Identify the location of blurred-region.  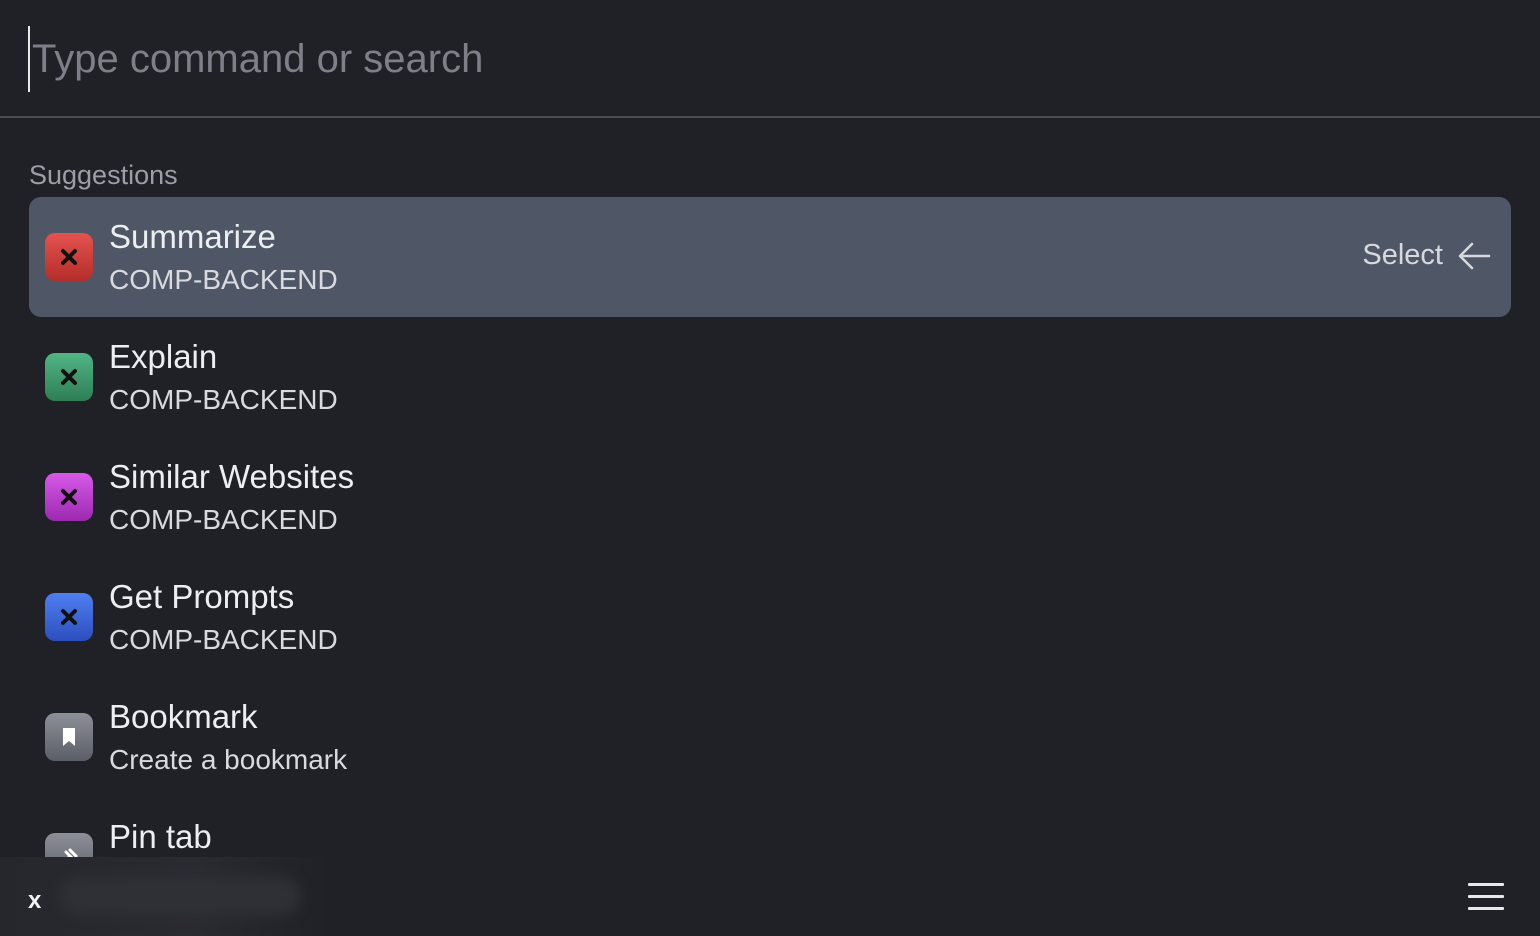
(165, 896).